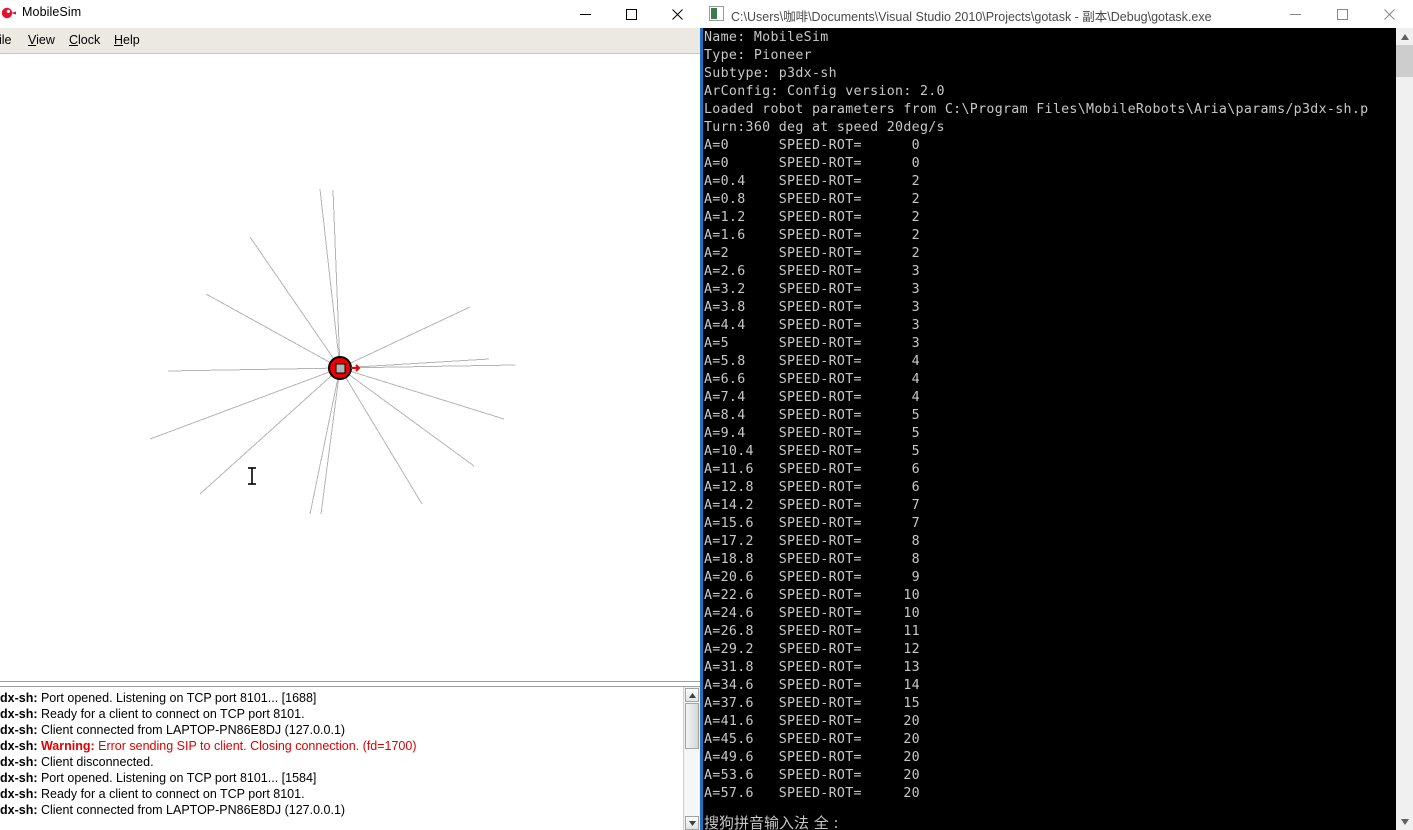 This screenshot has width=1413, height=830. I want to click on console-data-row: A=1.6 SPEED-ROT= 2, so click(812, 235).